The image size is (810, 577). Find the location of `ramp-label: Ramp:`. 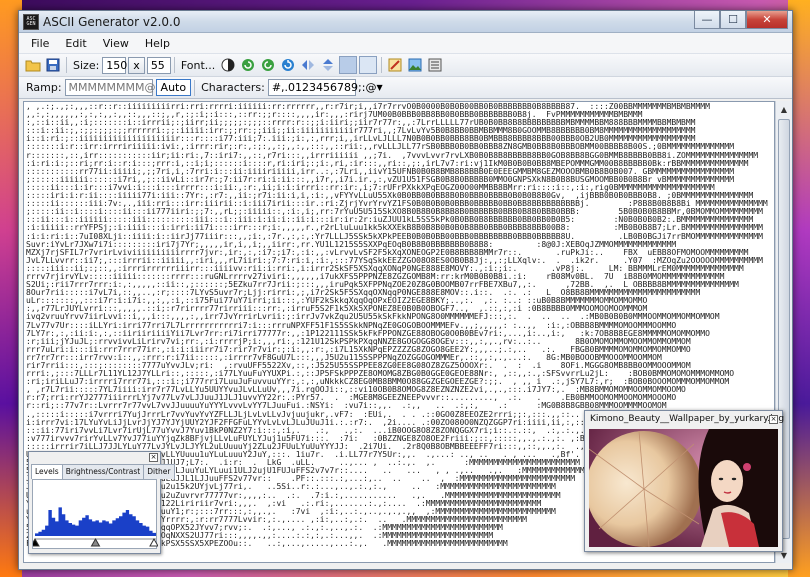

ramp-label: Ramp: is located at coordinates (44, 87).